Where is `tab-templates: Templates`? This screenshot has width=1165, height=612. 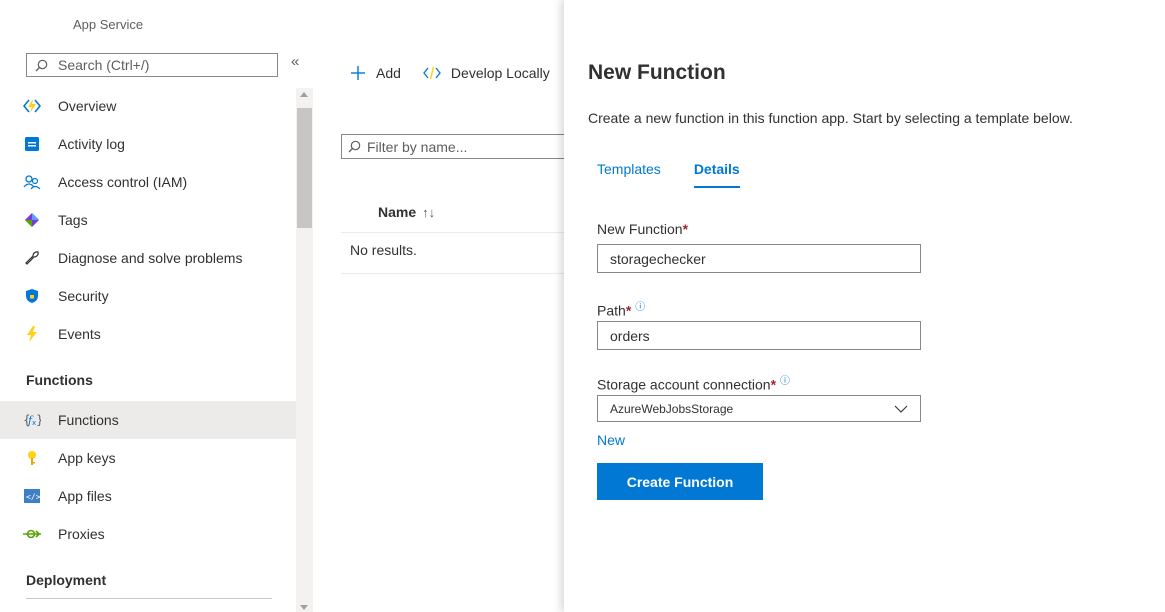
tab-templates: Templates is located at coordinates (629, 174).